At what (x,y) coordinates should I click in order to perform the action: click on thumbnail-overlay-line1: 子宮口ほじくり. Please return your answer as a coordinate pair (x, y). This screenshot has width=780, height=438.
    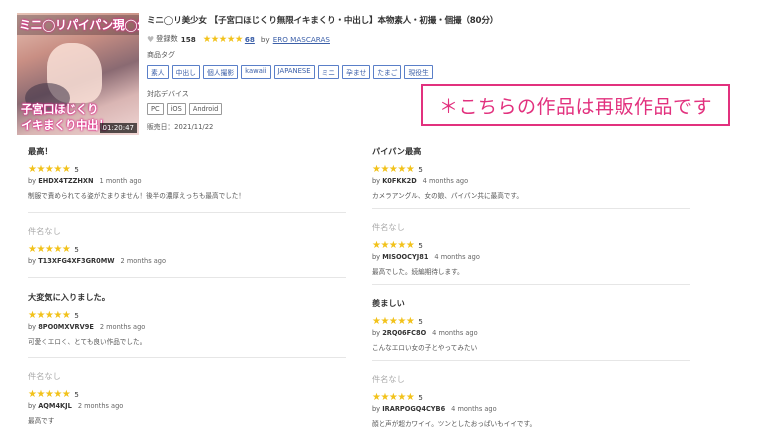
    Looking at the image, I should click on (60, 109).